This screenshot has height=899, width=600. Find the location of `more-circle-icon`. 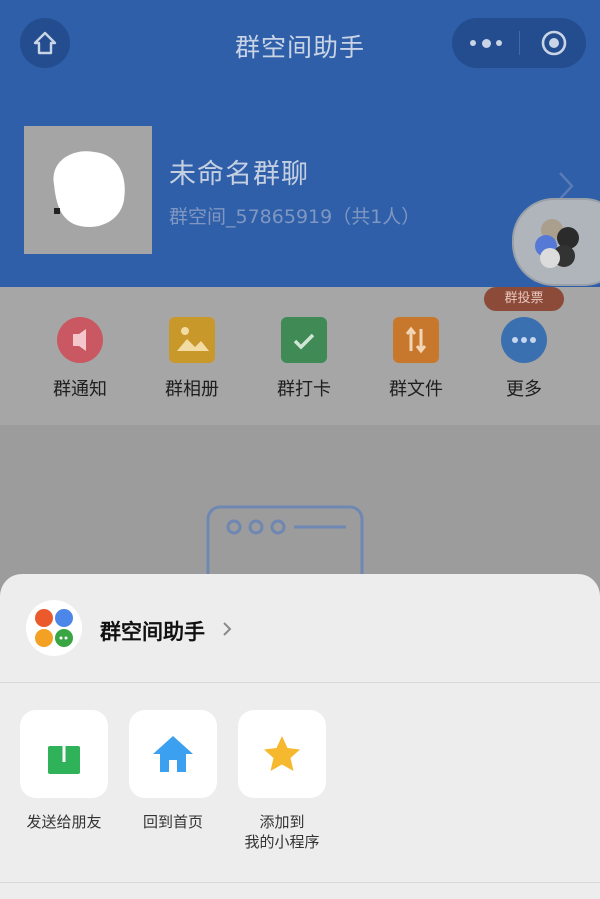

more-circle-icon is located at coordinates (524, 340).